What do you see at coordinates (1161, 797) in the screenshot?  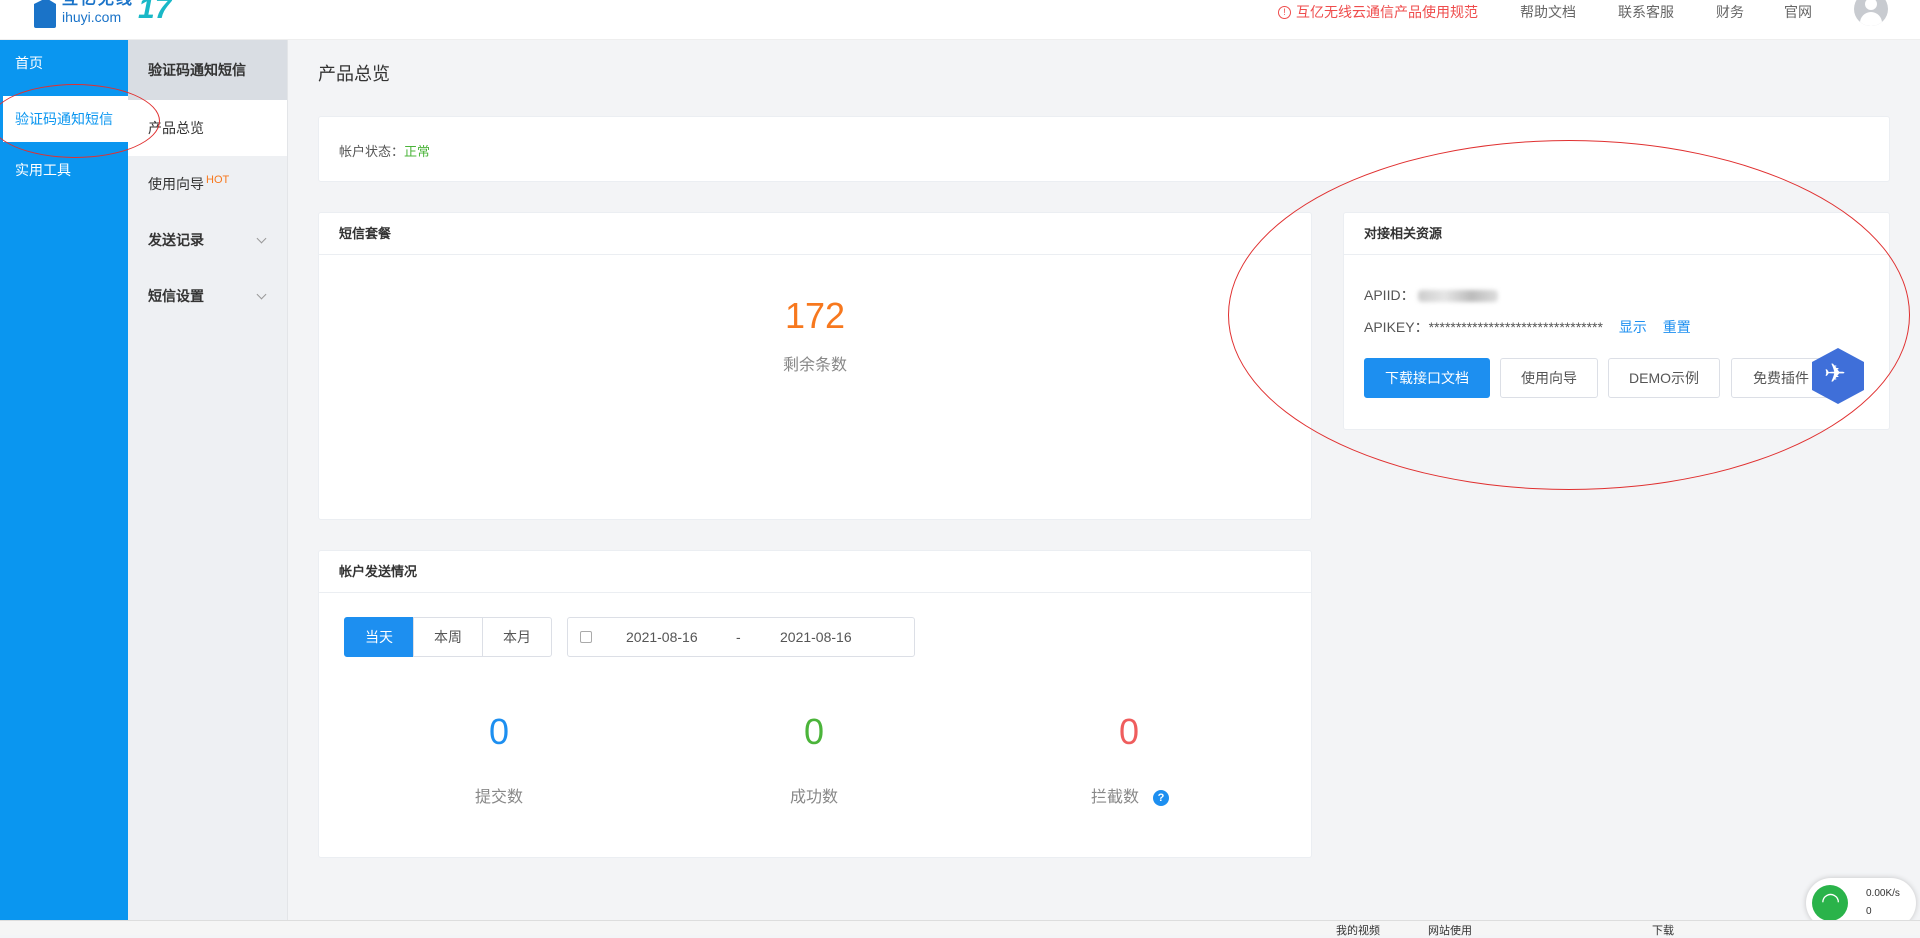 I see `help-question-icon: ?` at bounding box center [1161, 797].